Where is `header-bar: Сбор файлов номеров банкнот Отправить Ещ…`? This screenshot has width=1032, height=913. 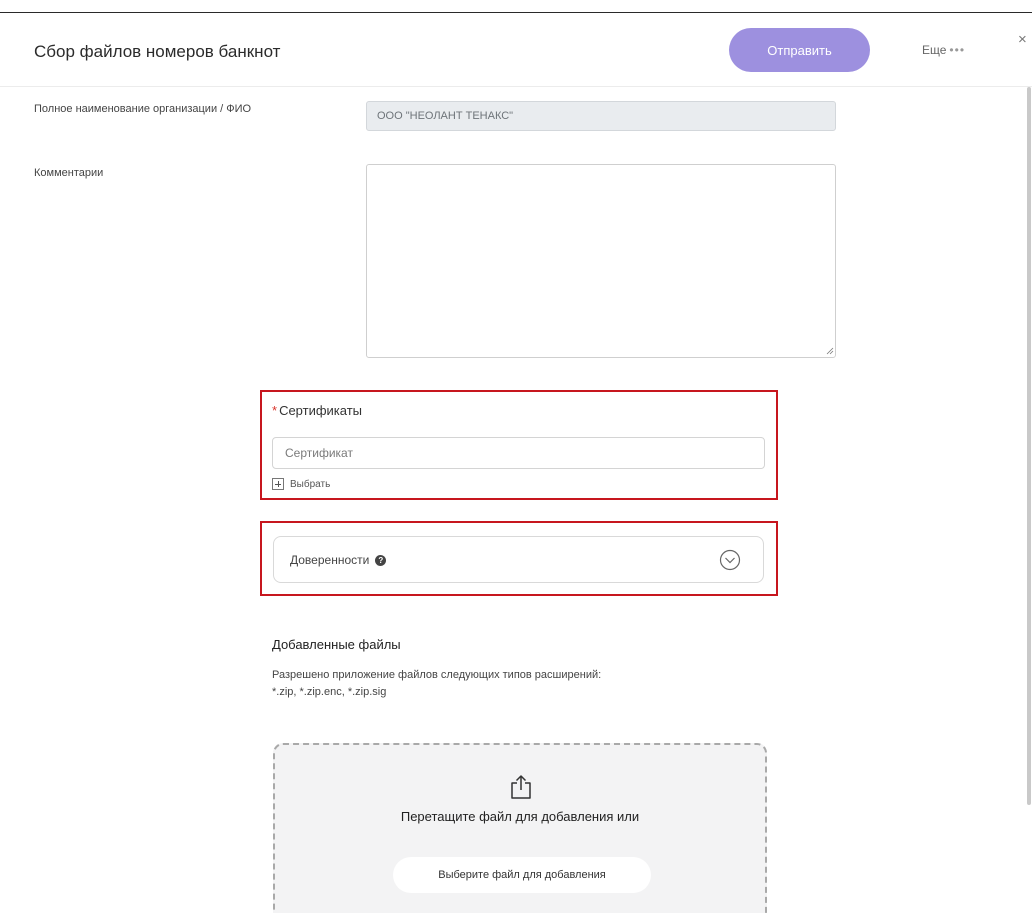
header-bar: Сбор файлов номеров банкнот Отправить Ещ… is located at coordinates (516, 50).